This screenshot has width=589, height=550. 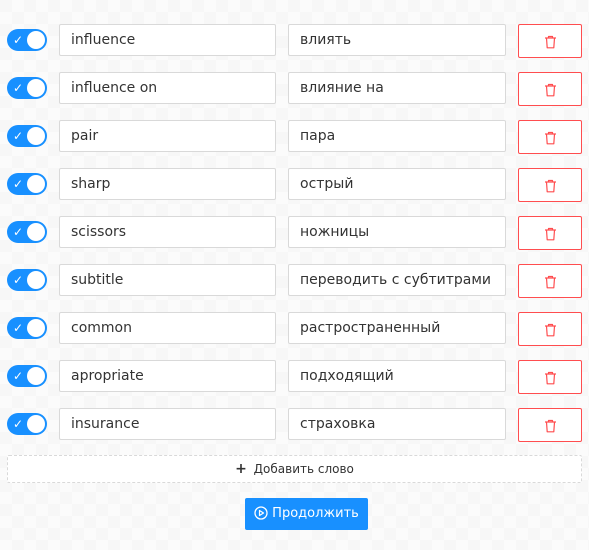 What do you see at coordinates (397, 184) in the screenshot?
I see `translation-input: острый` at bounding box center [397, 184].